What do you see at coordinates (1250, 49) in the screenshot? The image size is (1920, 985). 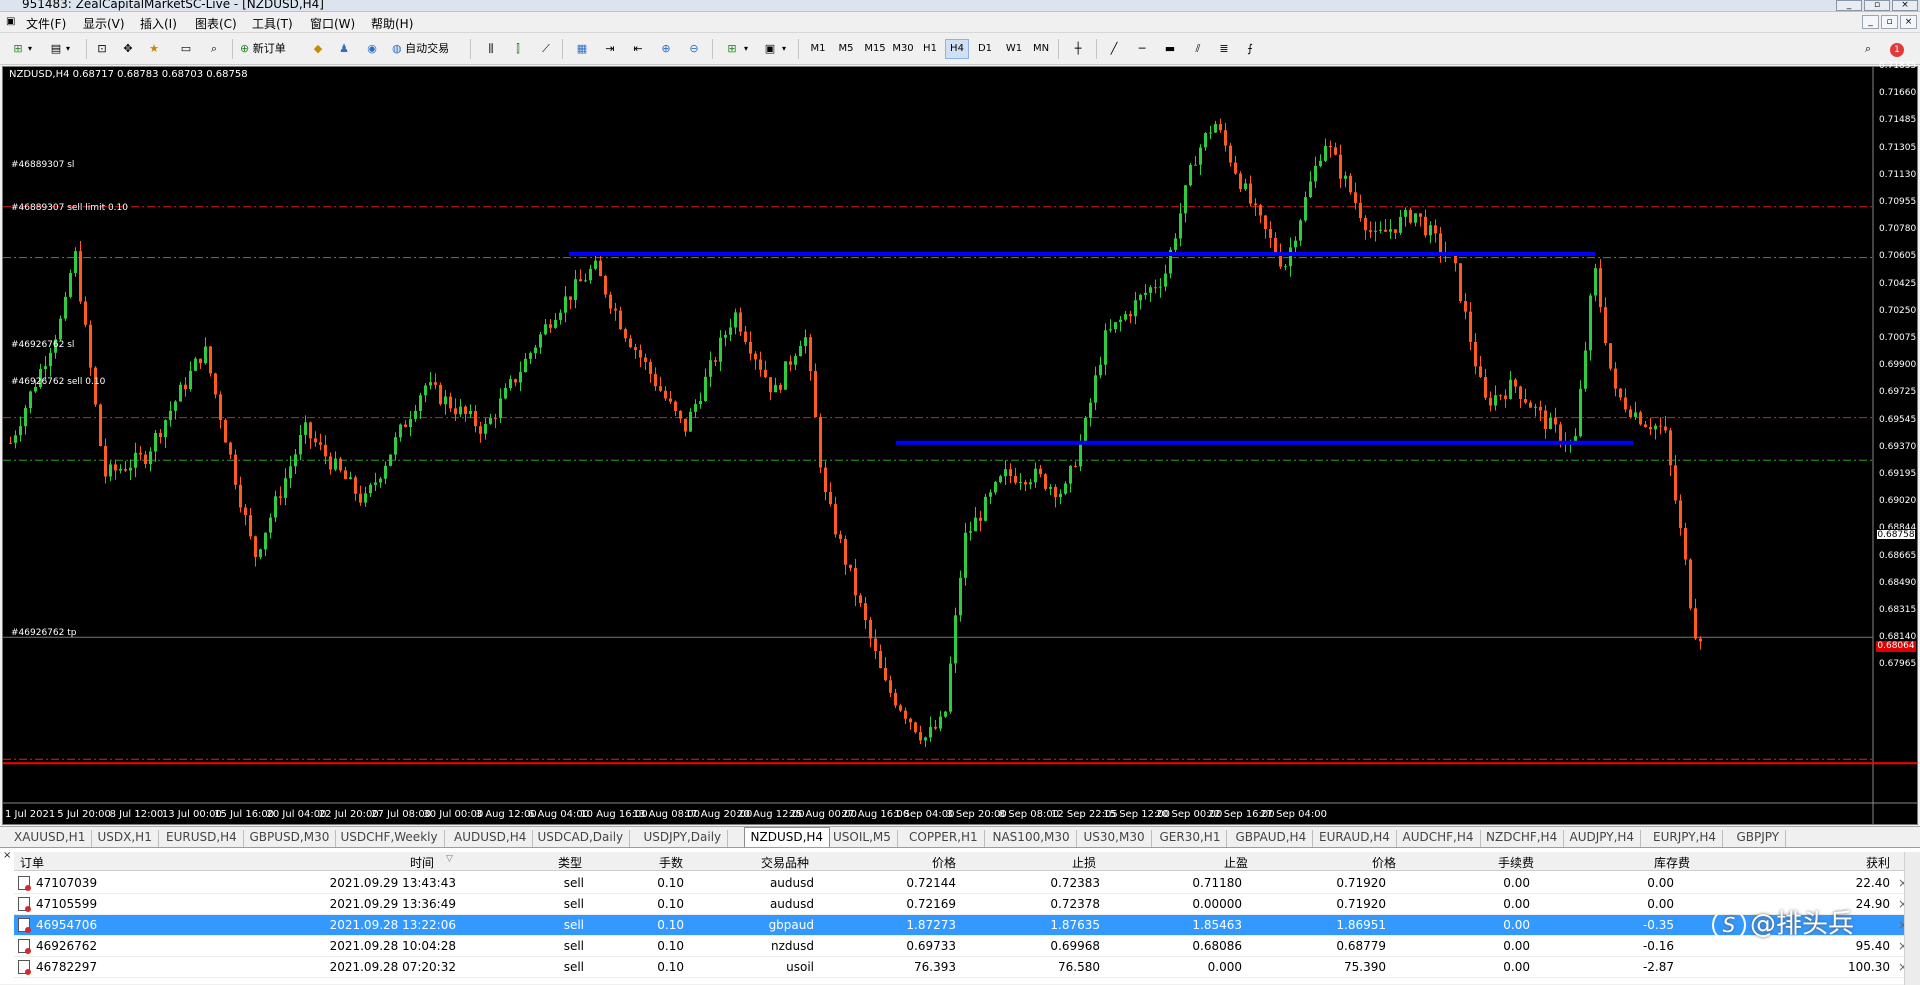 I see `fibo-fan-icon: ⨍` at bounding box center [1250, 49].